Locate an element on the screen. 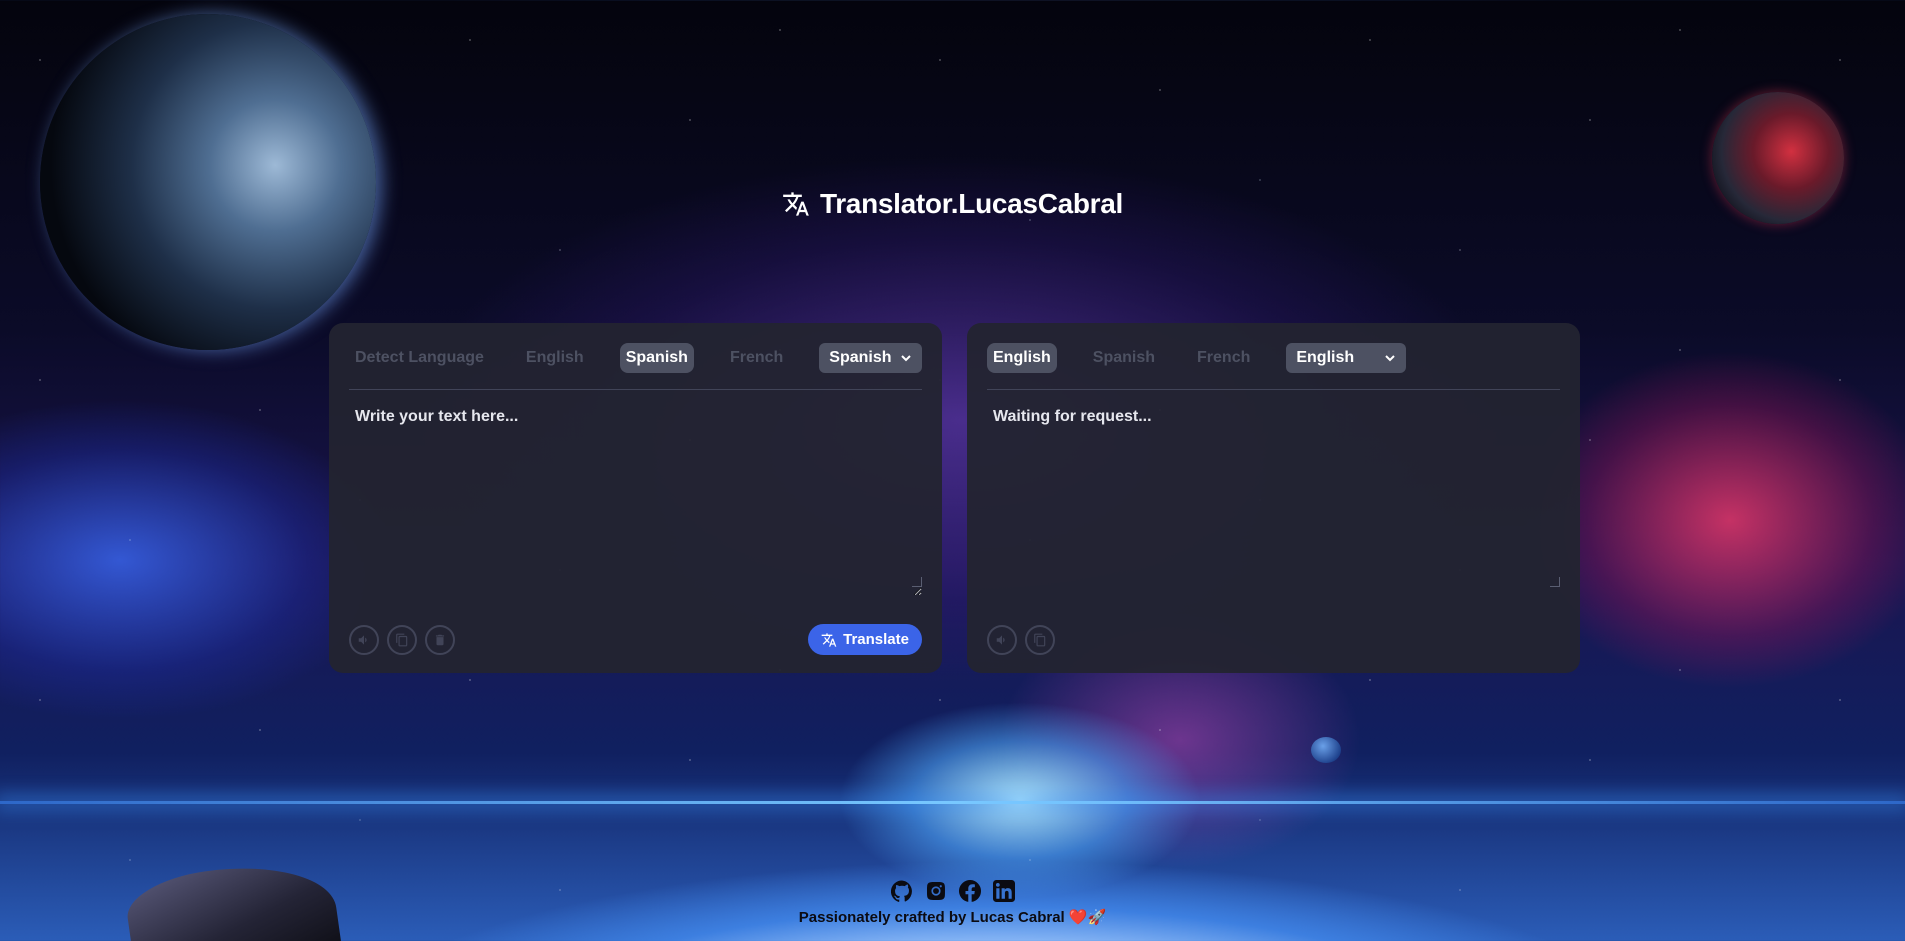  horizon-glow is located at coordinates (952, 802).